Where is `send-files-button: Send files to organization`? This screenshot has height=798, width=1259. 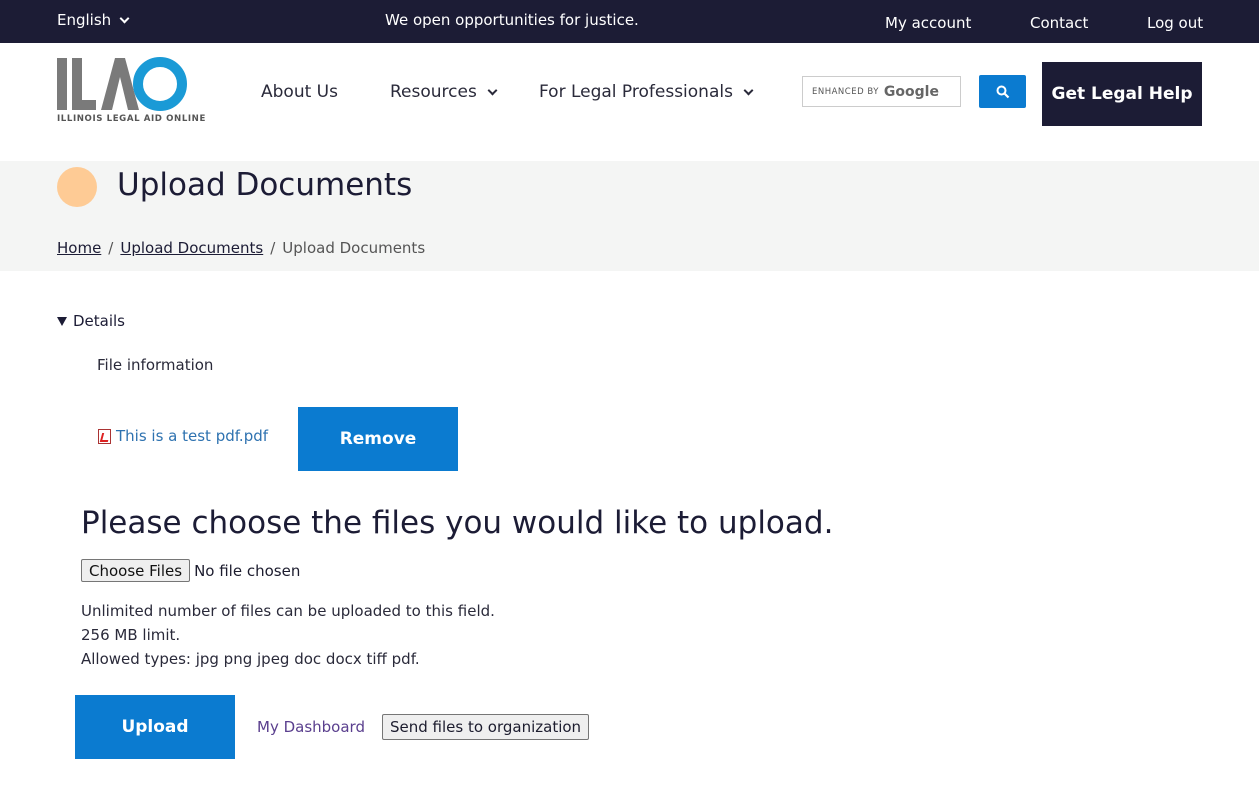 send-files-button: Send files to organization is located at coordinates (486, 727).